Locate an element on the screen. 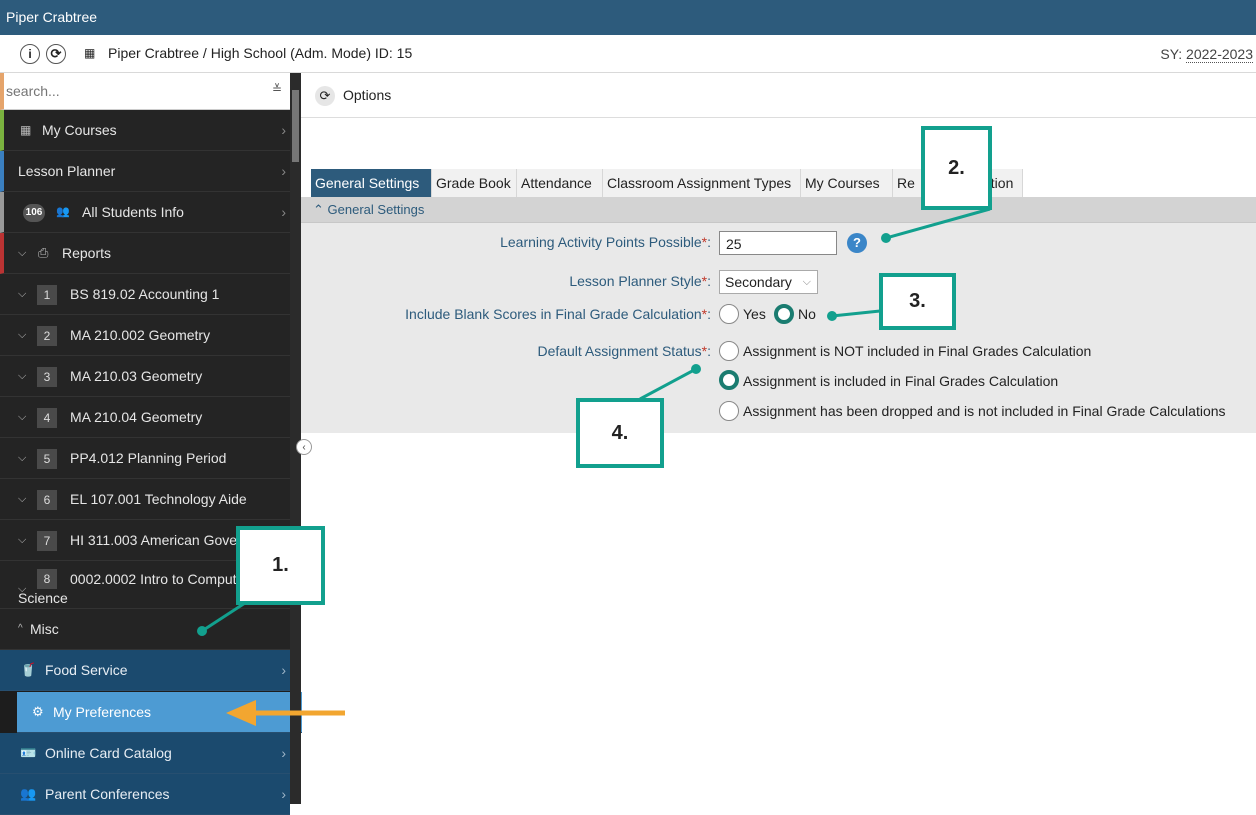 This screenshot has width=1256, height=815. callout-4-line is located at coordinates (668, 384).